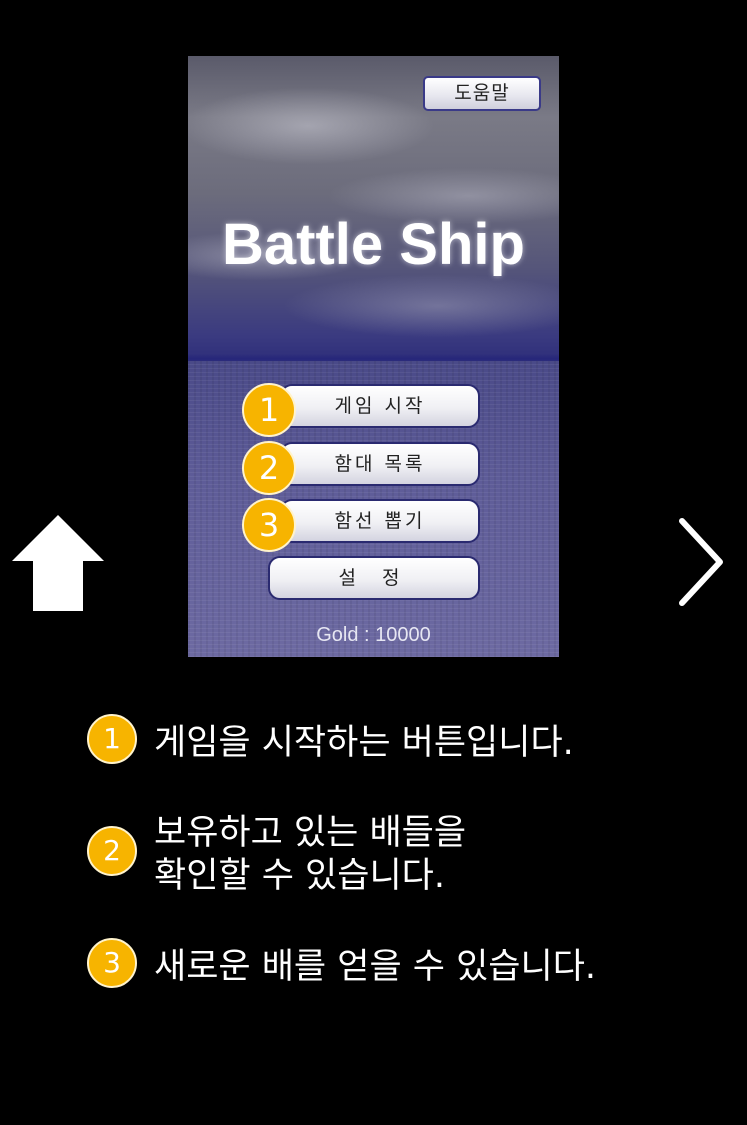 The height and width of the screenshot is (1125, 747). Describe the element at coordinates (269, 525) in the screenshot. I see `callout-badge-3: 3` at that location.